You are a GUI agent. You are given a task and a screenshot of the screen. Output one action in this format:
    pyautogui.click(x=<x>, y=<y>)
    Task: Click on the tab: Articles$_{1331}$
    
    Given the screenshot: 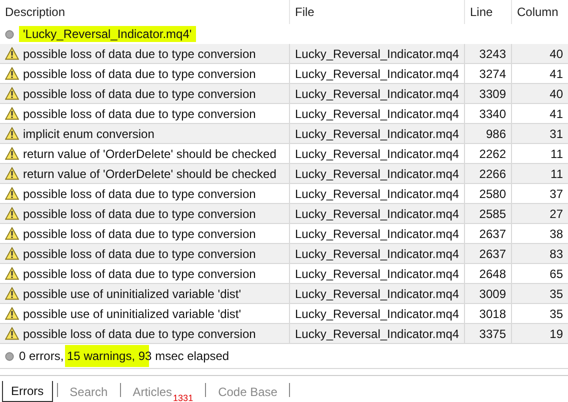 What is the action you would take?
    pyautogui.click(x=163, y=392)
    